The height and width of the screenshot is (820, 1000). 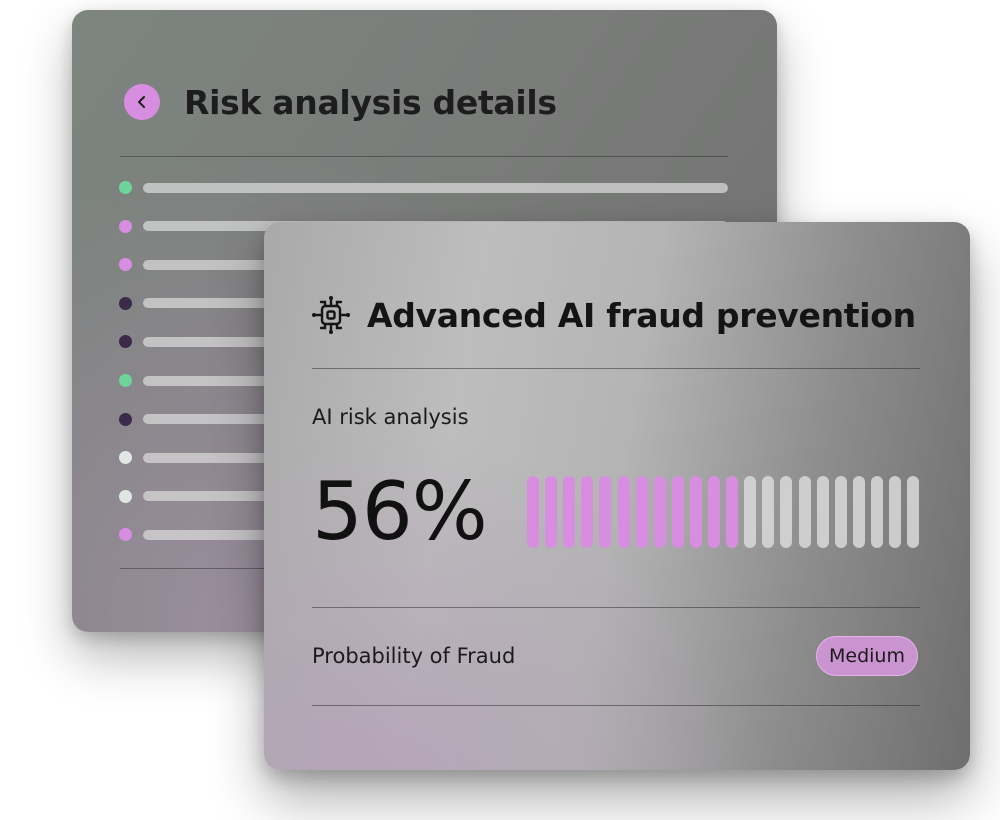 What do you see at coordinates (435, 187) in the screenshot?
I see `placeholder-line` at bounding box center [435, 187].